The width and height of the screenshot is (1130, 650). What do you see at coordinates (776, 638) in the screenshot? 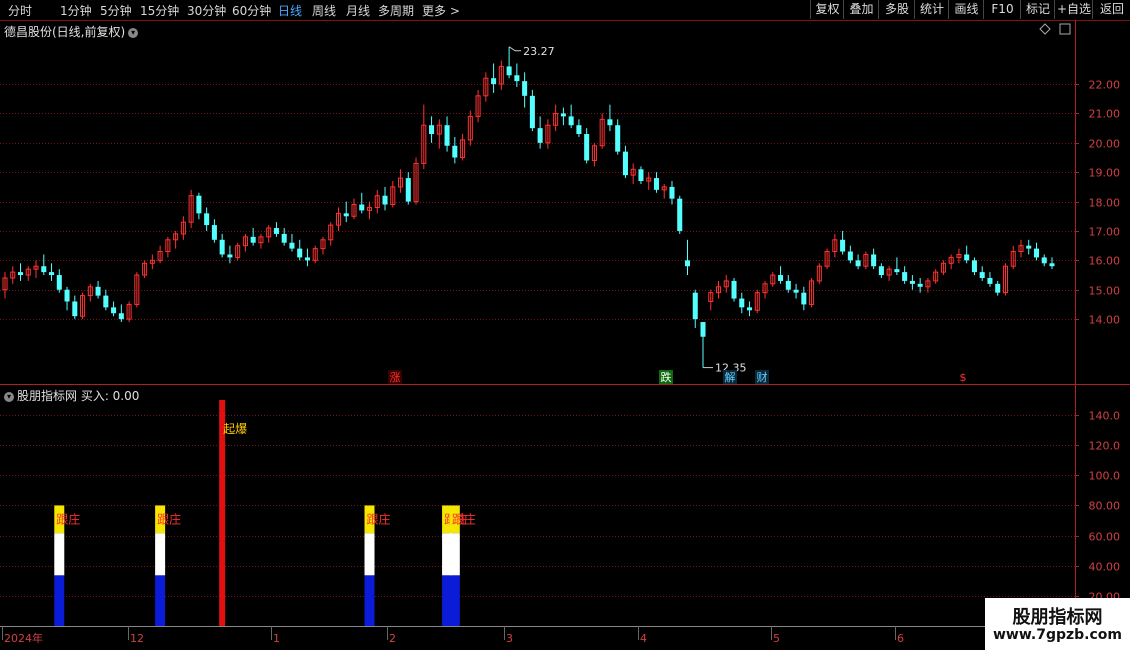
I see `date-label: 5` at bounding box center [776, 638].